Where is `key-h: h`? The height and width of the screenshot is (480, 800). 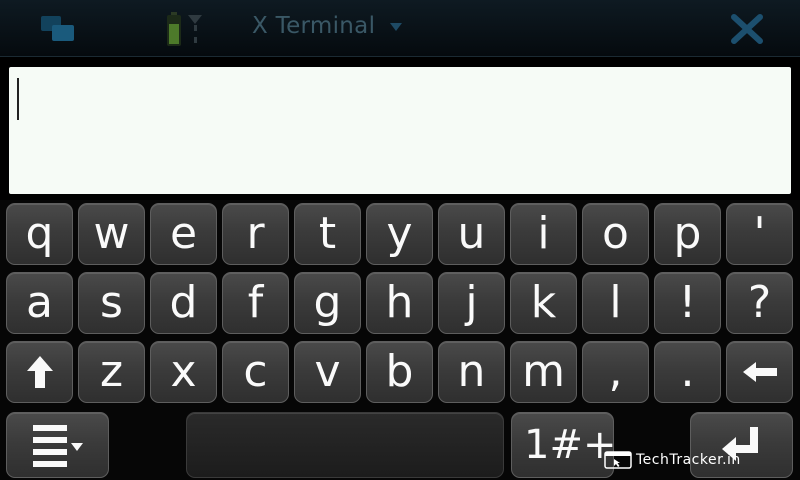 key-h: h is located at coordinates (399, 303).